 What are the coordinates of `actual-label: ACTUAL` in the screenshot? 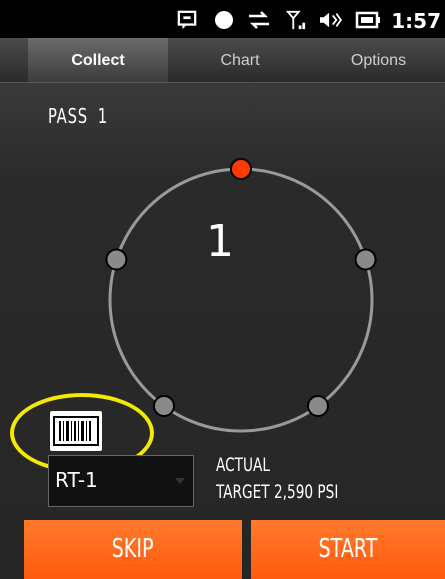 It's located at (243, 465).